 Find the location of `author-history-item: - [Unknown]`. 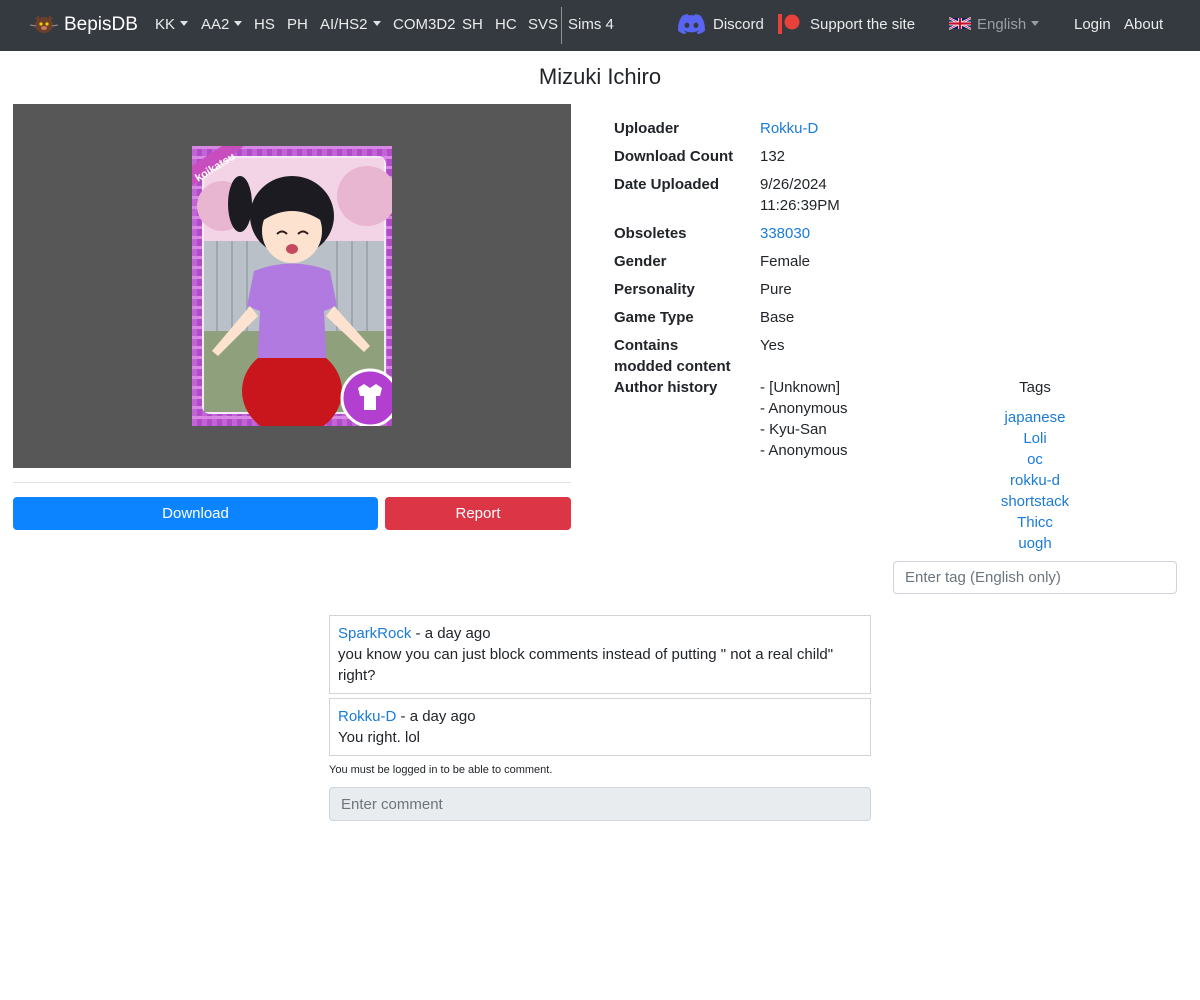

author-history-item: - [Unknown] is located at coordinates (800, 387).